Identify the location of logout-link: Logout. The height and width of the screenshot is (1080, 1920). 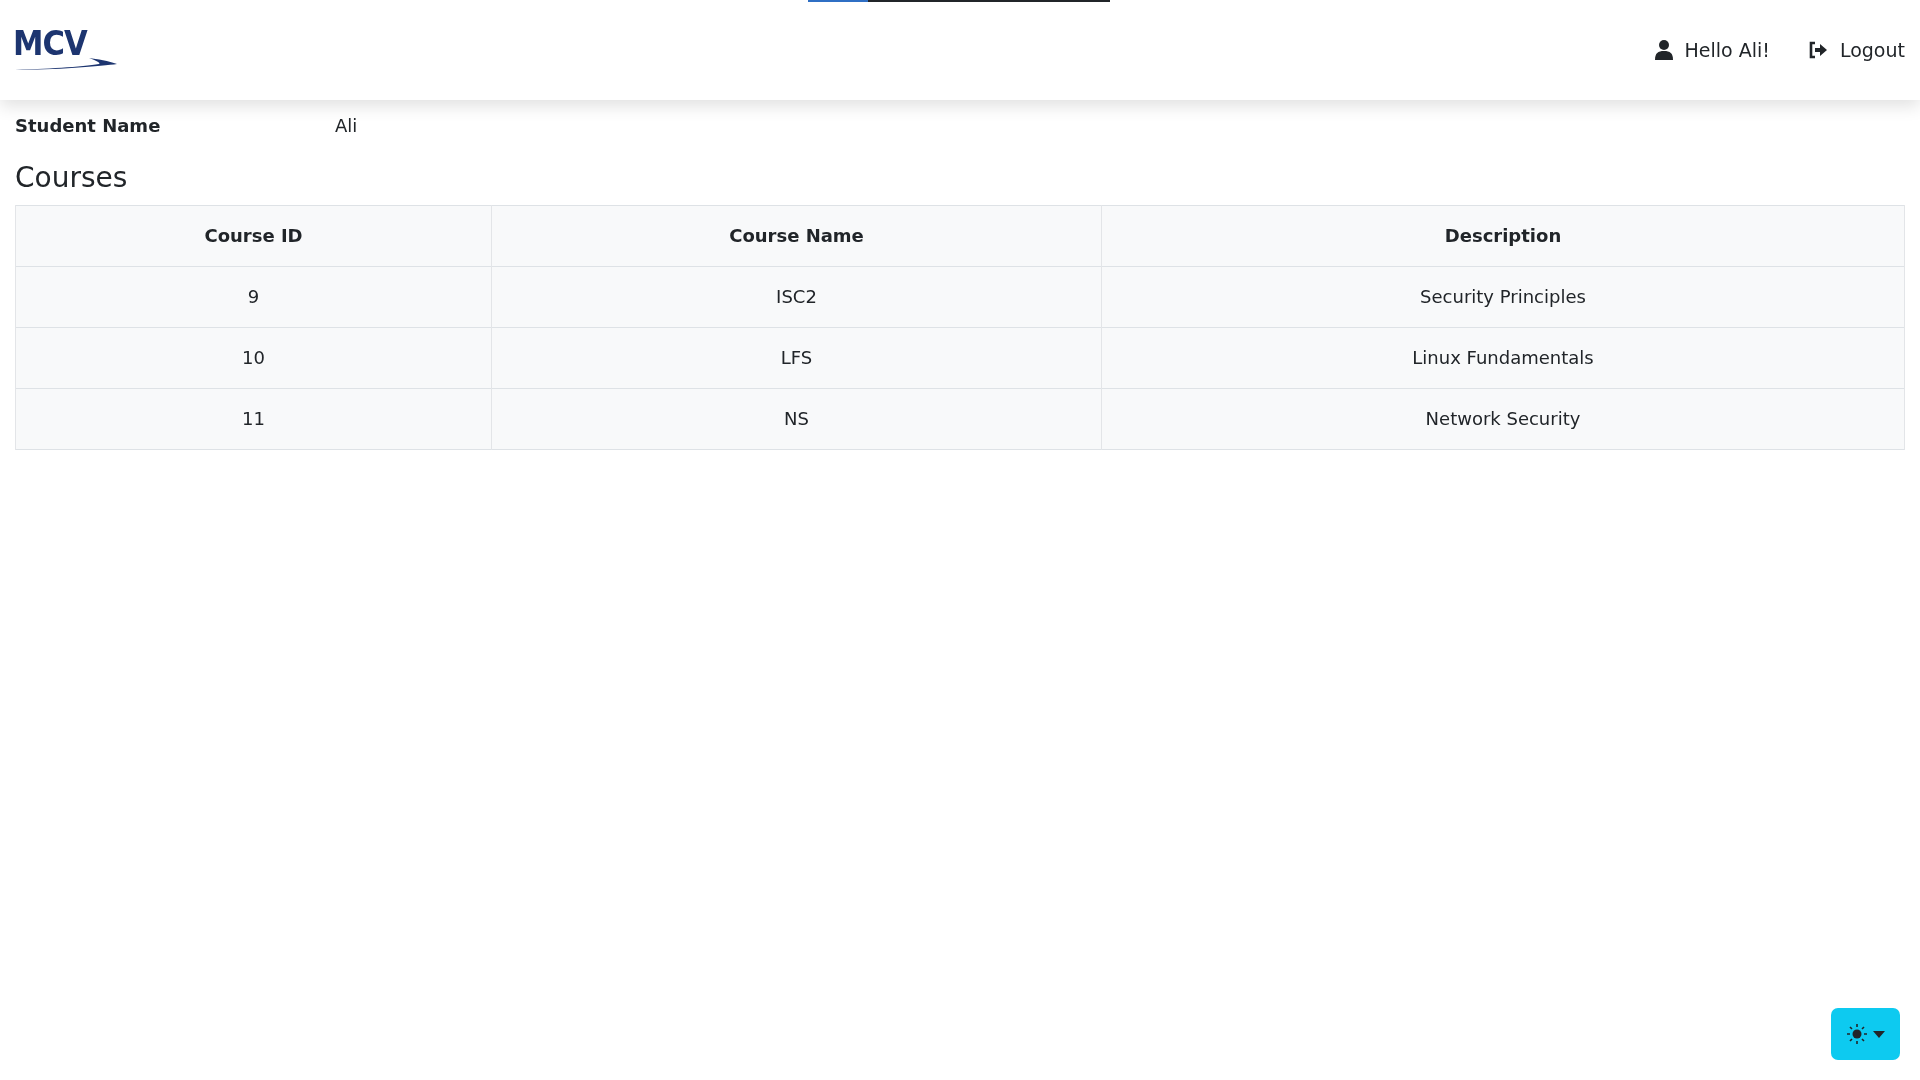
(1856, 50).